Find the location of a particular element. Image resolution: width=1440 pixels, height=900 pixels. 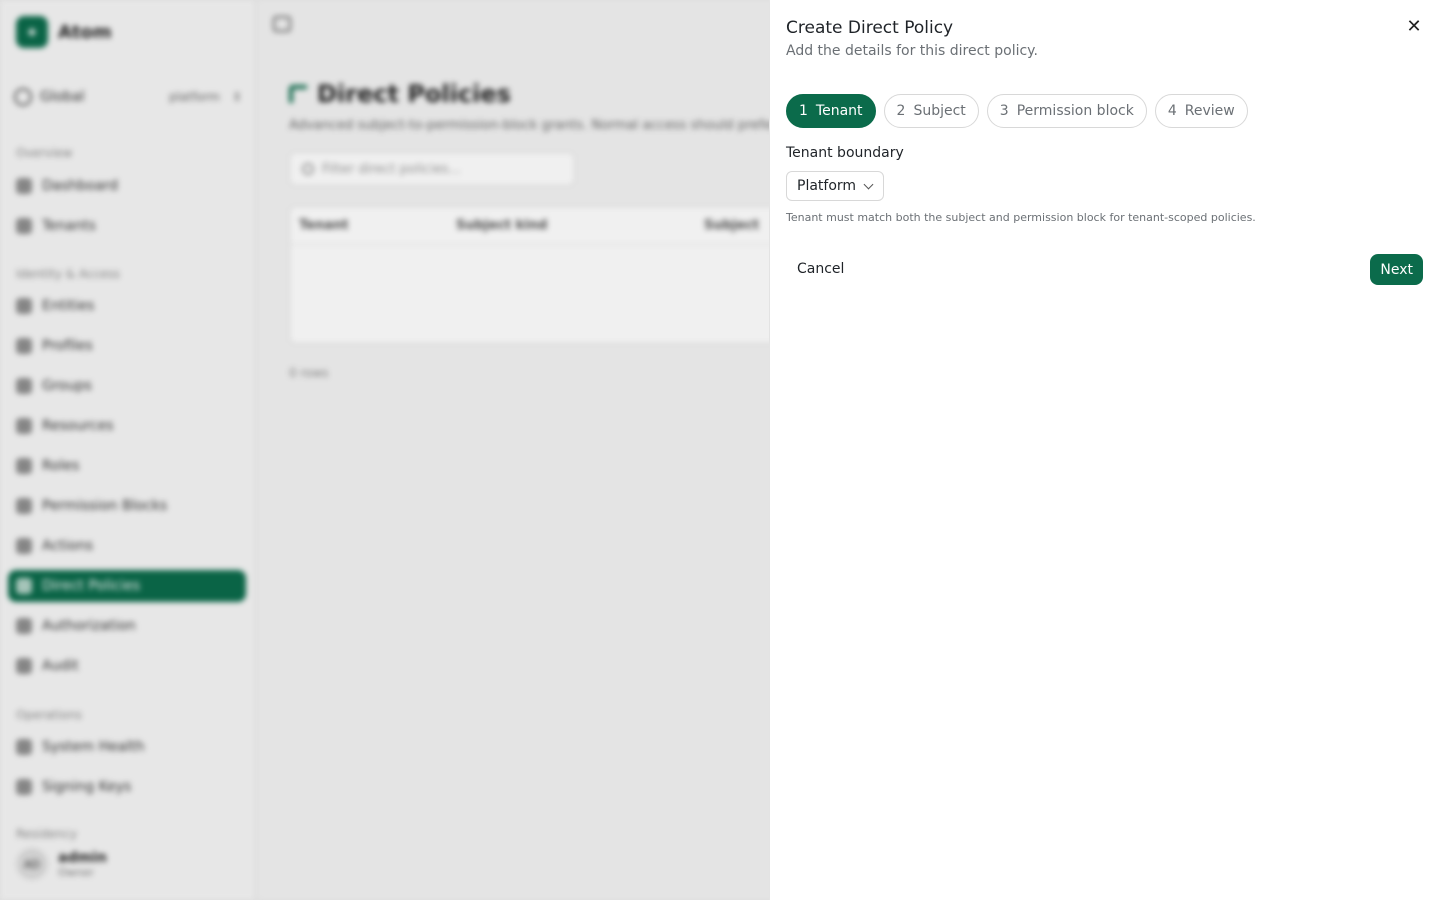

step-subject: 2 Subject is located at coordinates (931, 111).